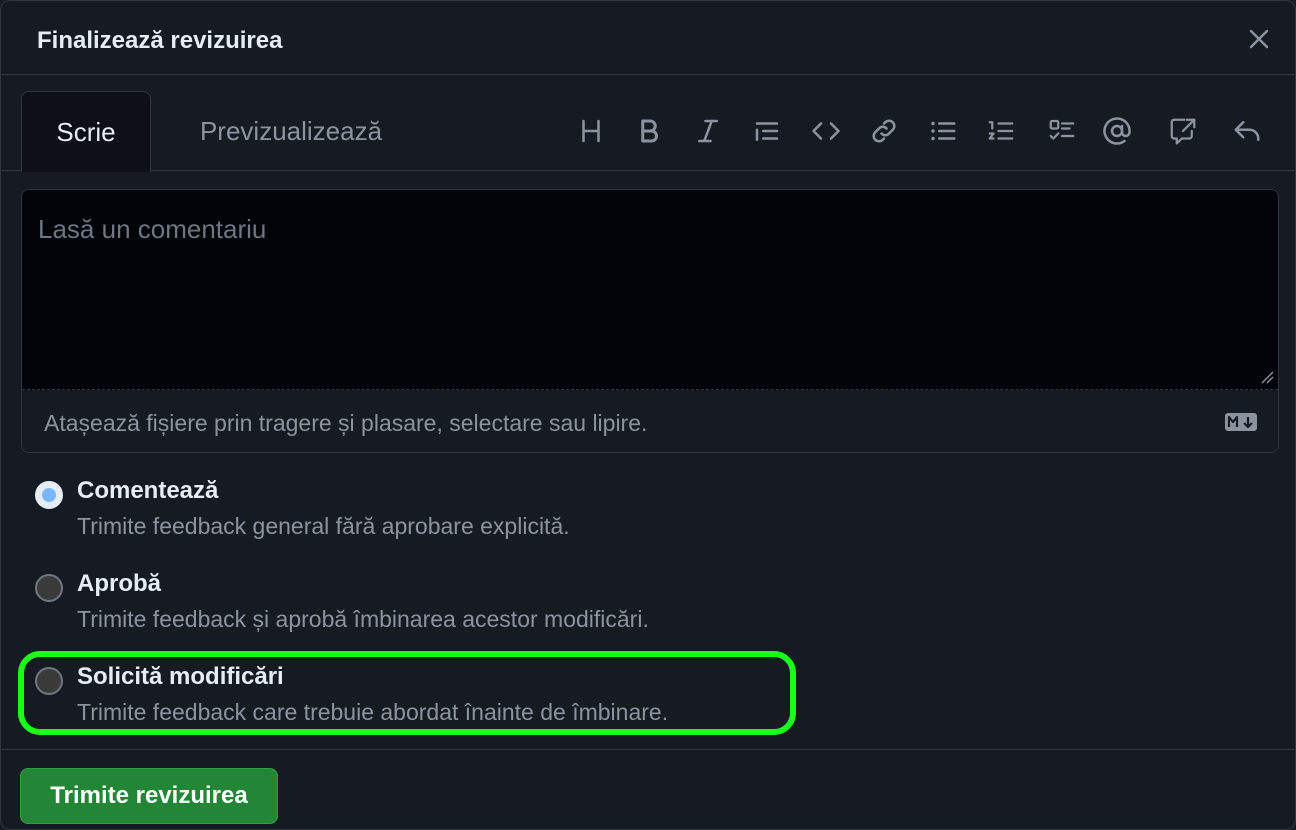  I want to click on quote-icon, so click(767, 131).